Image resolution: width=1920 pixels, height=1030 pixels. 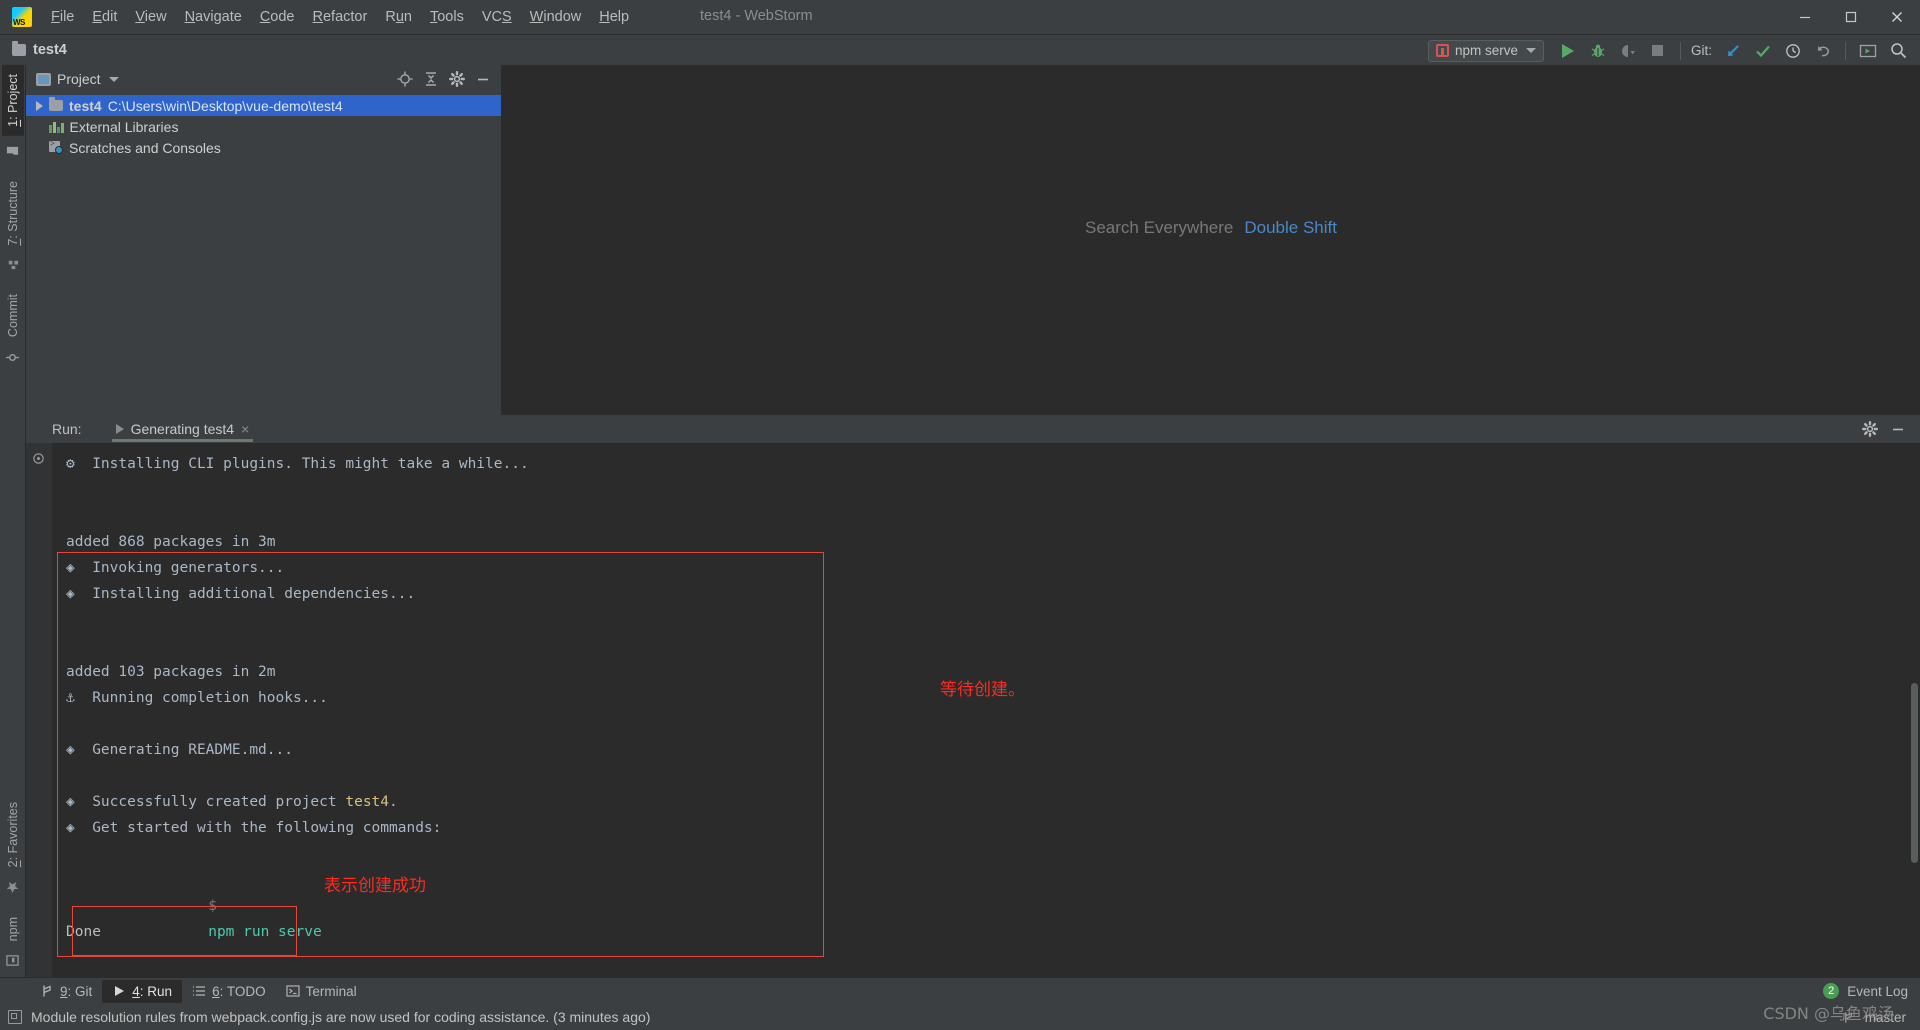 What do you see at coordinates (1897, 17) in the screenshot?
I see `close-button` at bounding box center [1897, 17].